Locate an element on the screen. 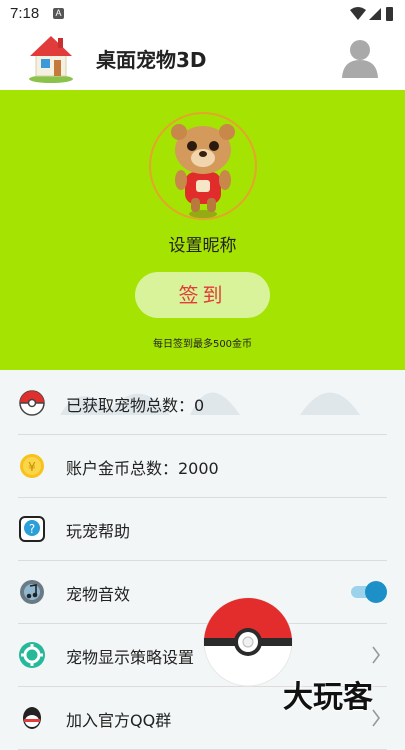 The height and width of the screenshot is (750, 405). app-title: 桌面宠物3D is located at coordinates (151, 60).